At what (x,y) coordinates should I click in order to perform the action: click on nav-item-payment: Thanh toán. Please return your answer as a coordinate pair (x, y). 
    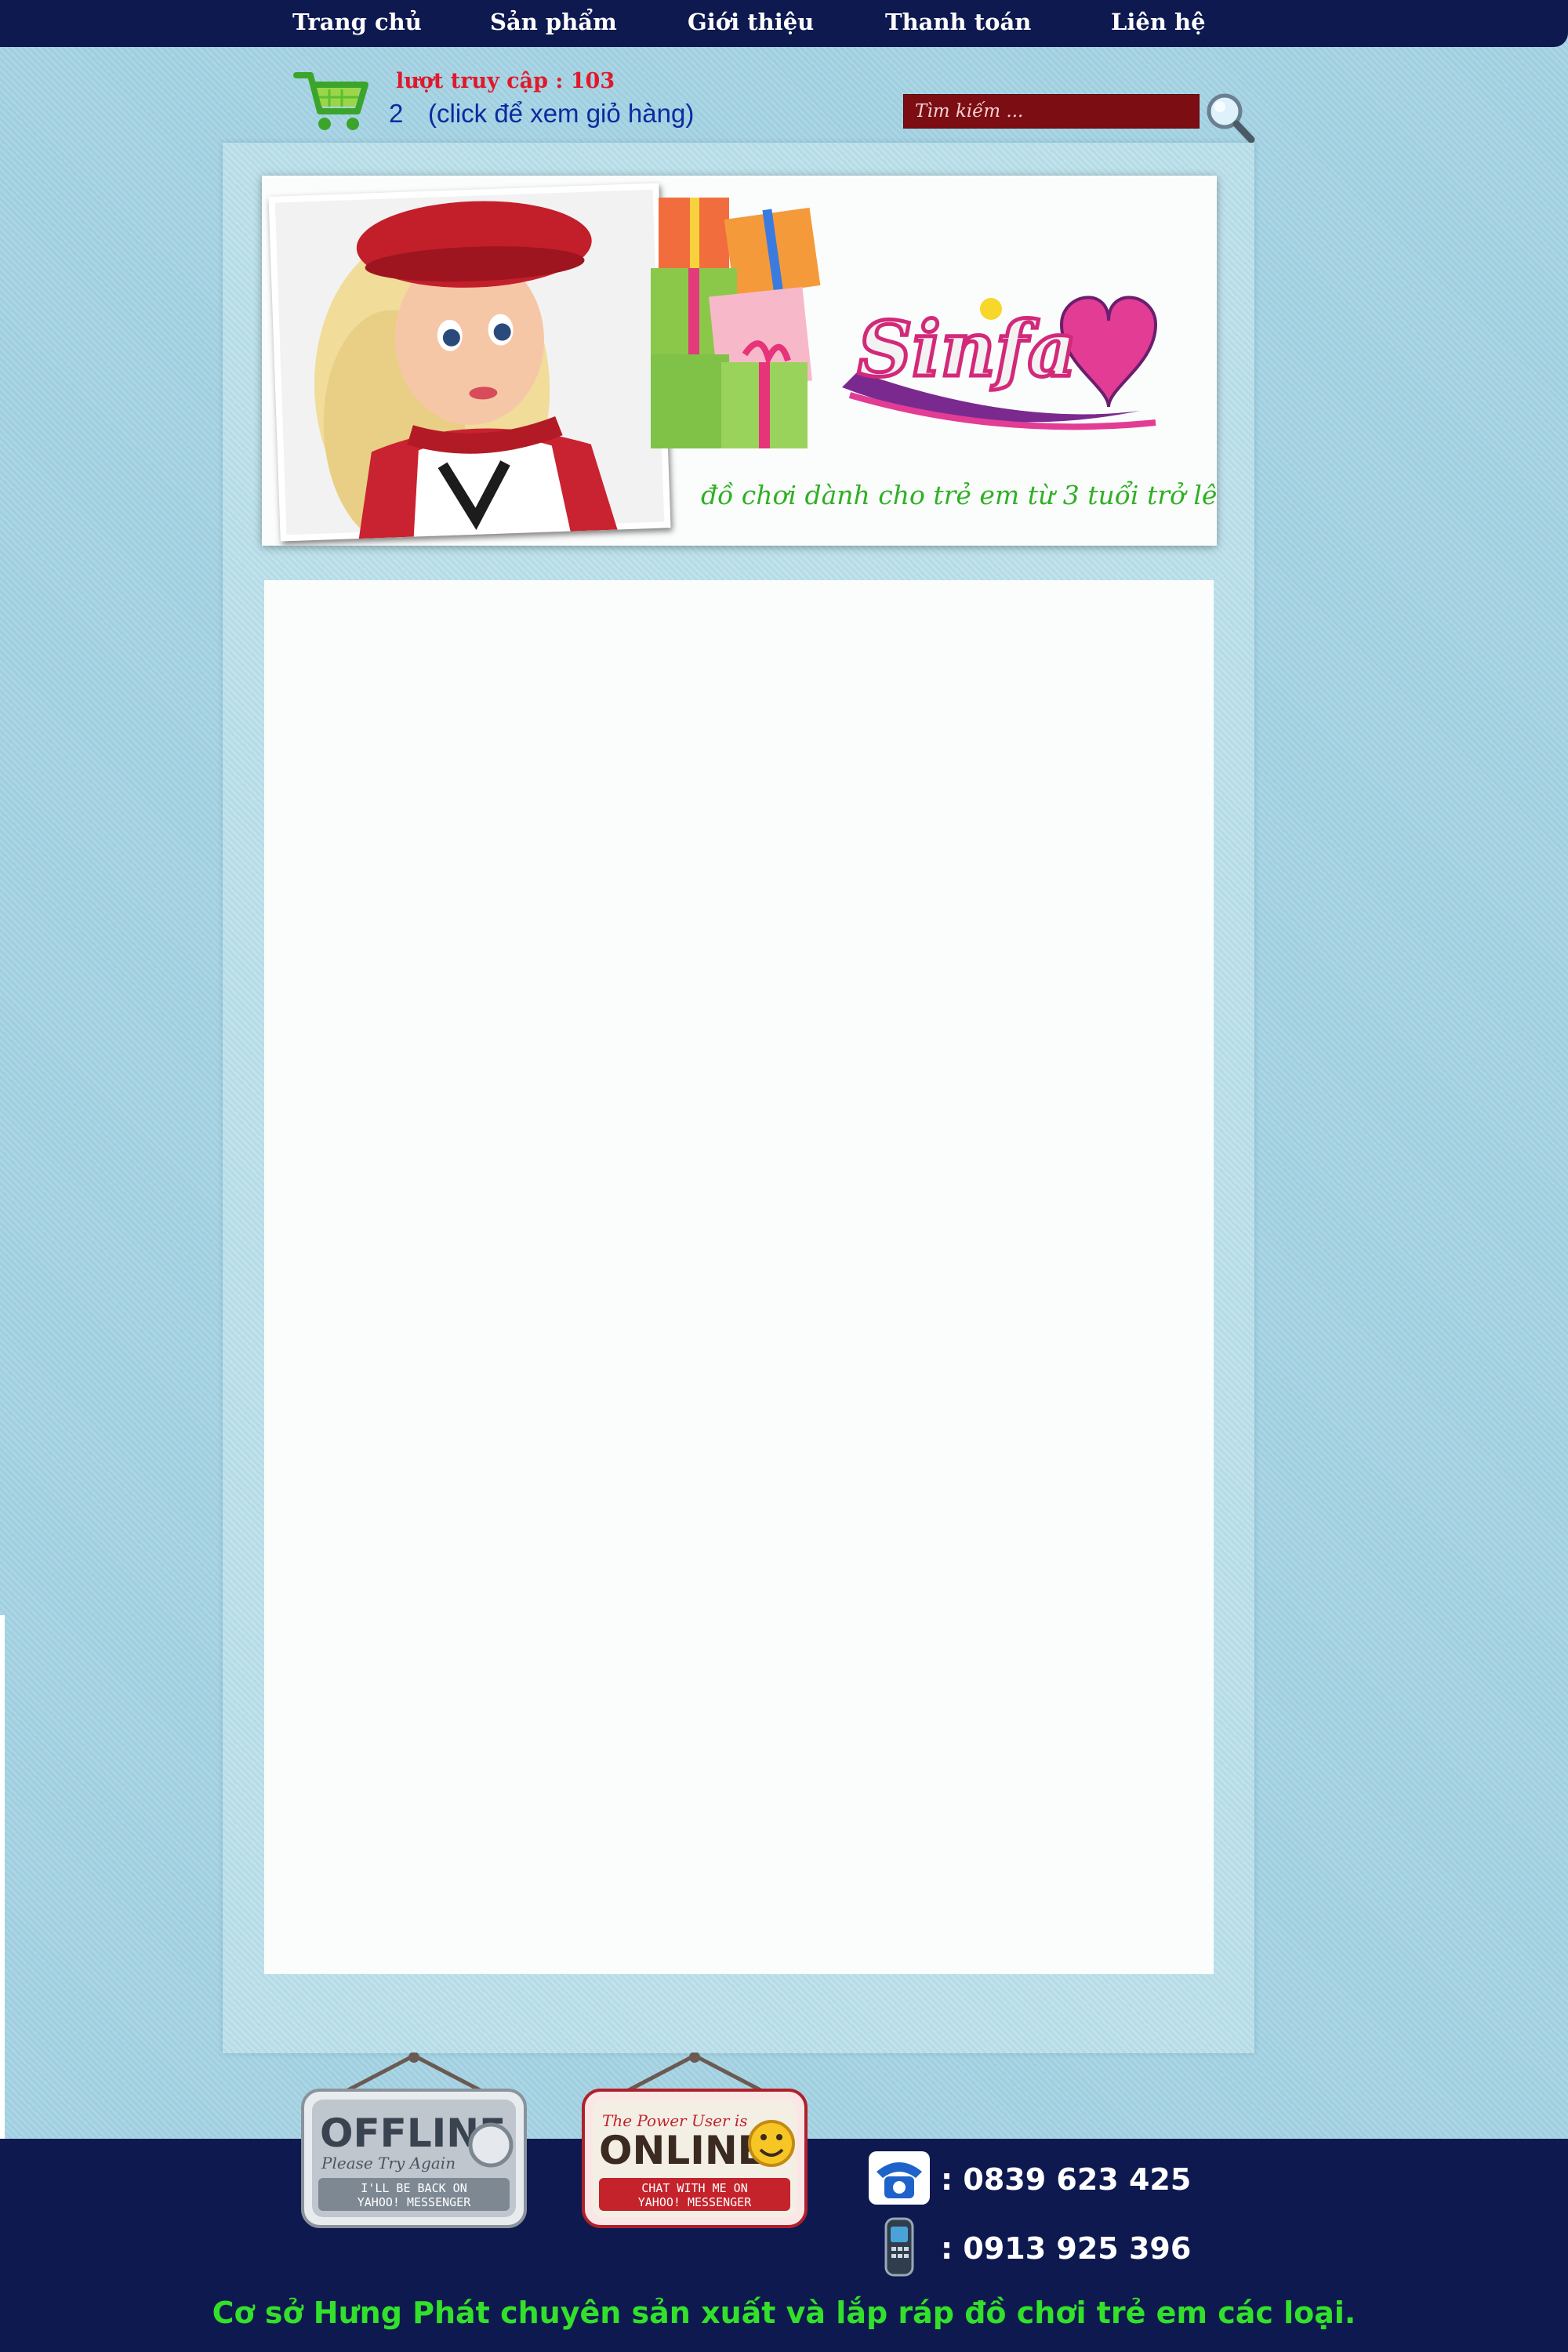
    Looking at the image, I should click on (958, 22).